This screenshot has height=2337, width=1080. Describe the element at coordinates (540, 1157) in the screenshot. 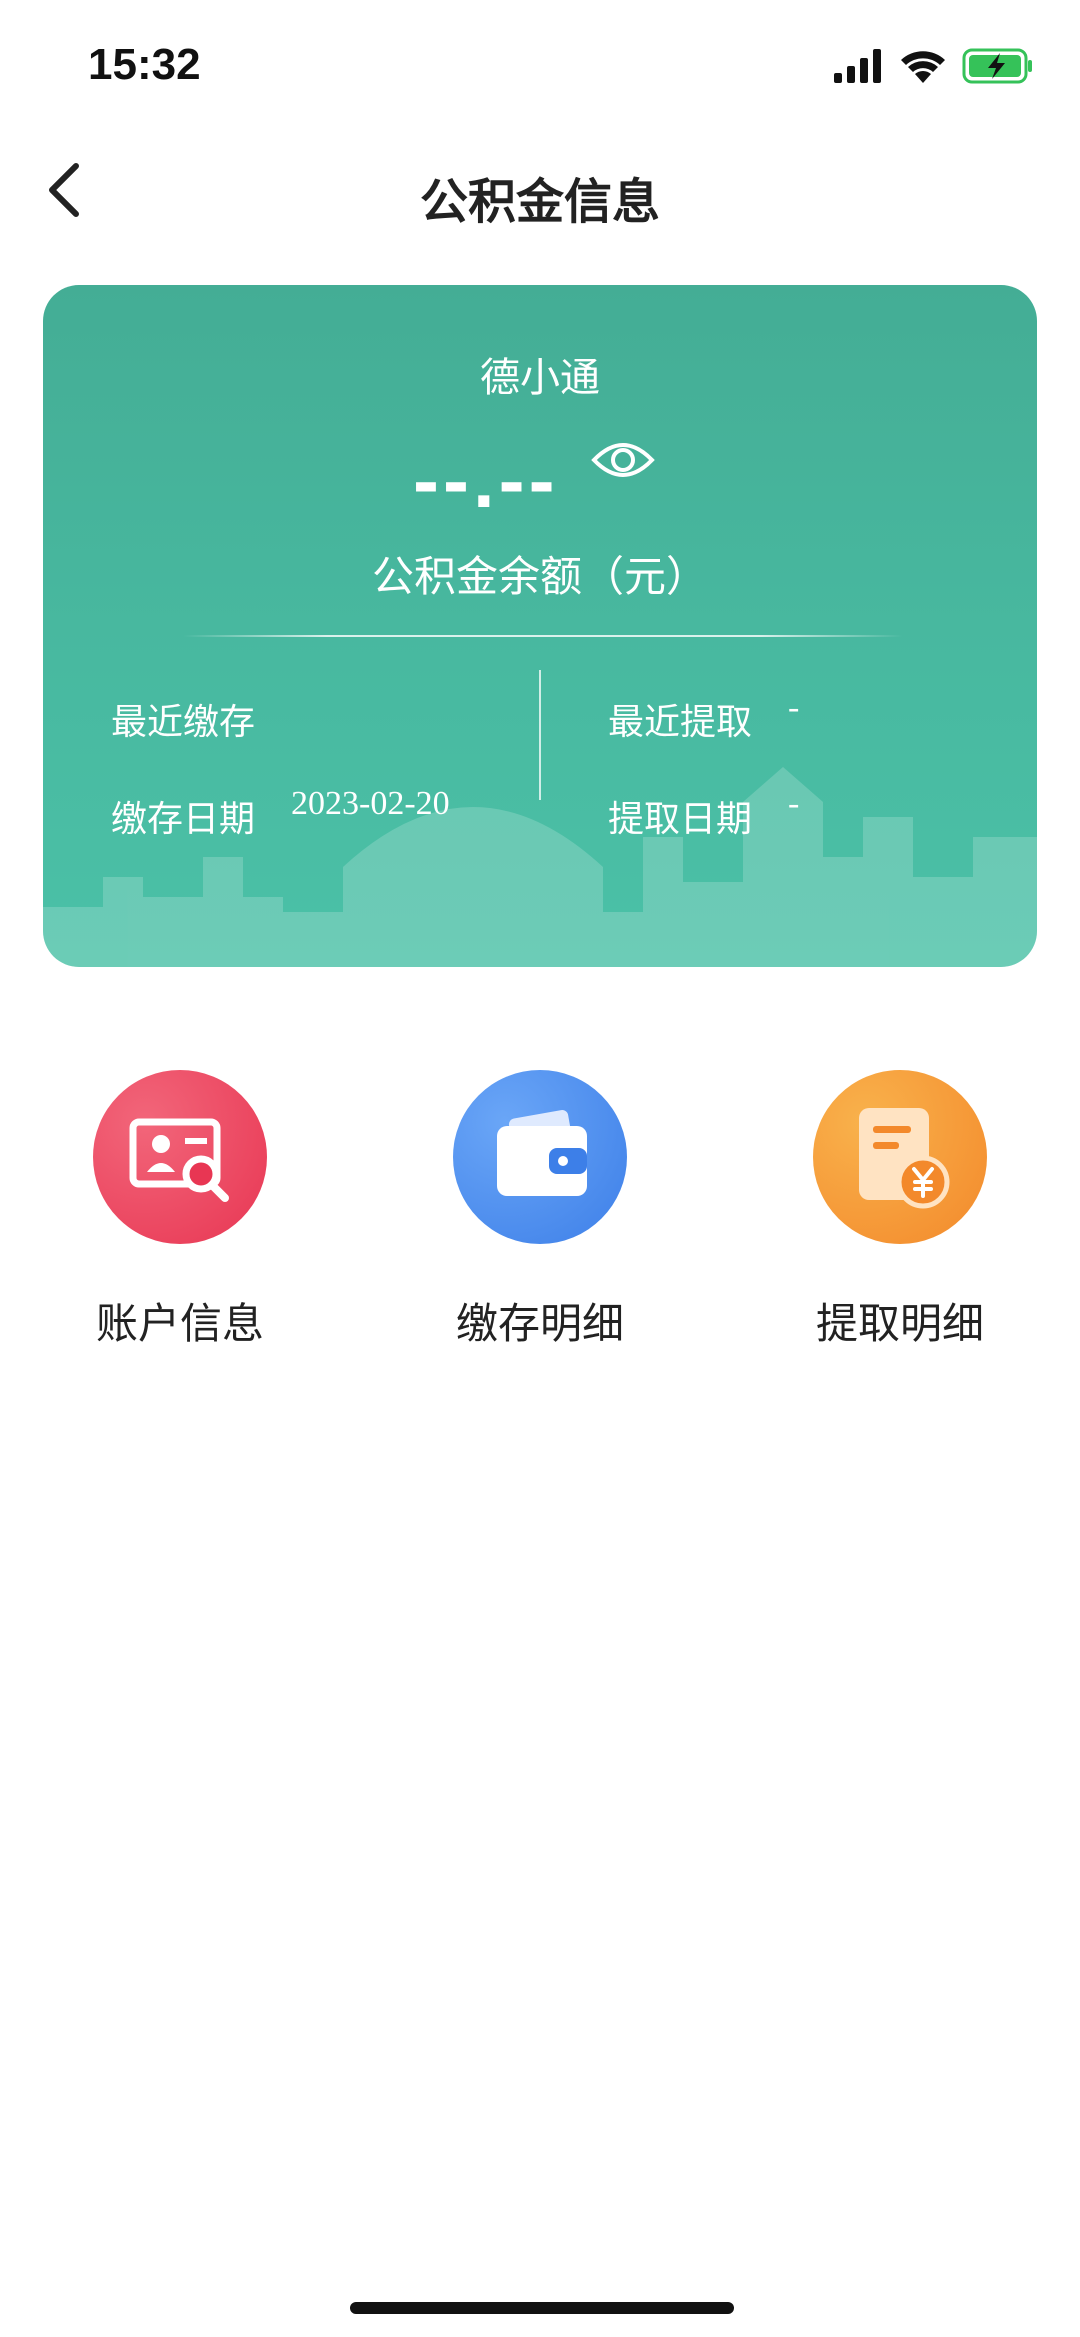

I see `wallet-icon` at that location.